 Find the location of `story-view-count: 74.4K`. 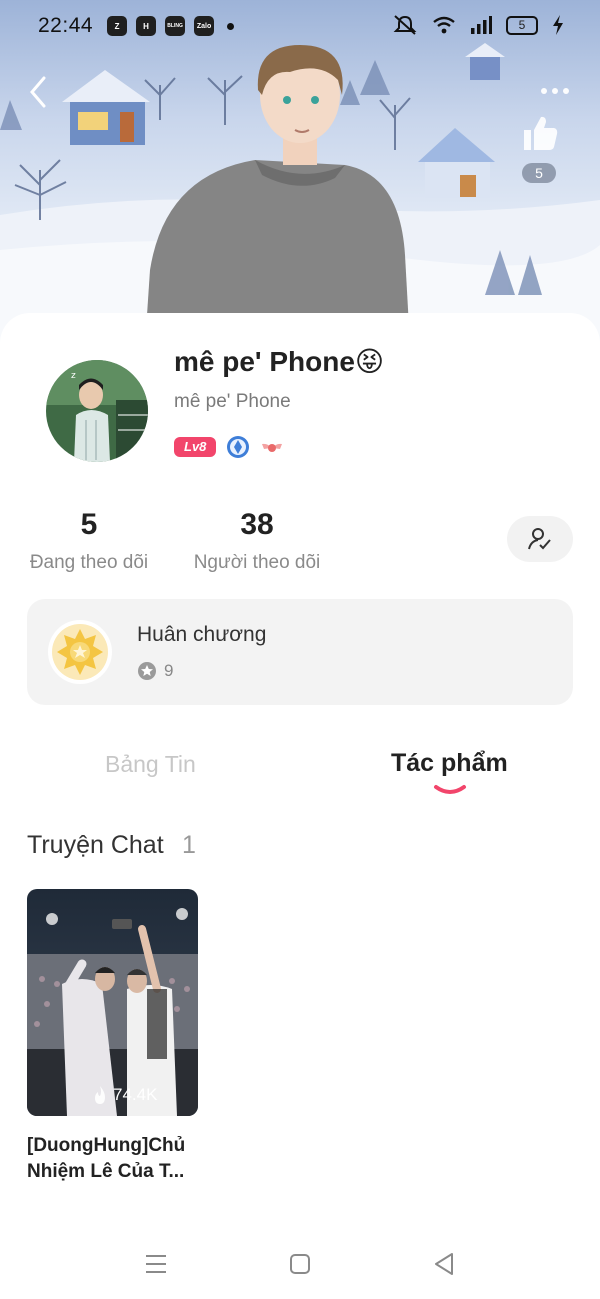

story-view-count: 74.4K is located at coordinates (124, 1095).